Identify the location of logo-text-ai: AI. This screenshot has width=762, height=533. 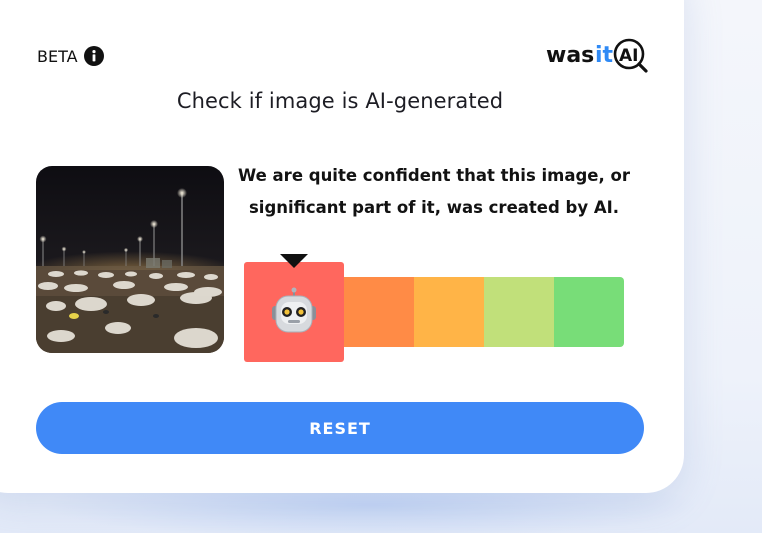
(628, 56).